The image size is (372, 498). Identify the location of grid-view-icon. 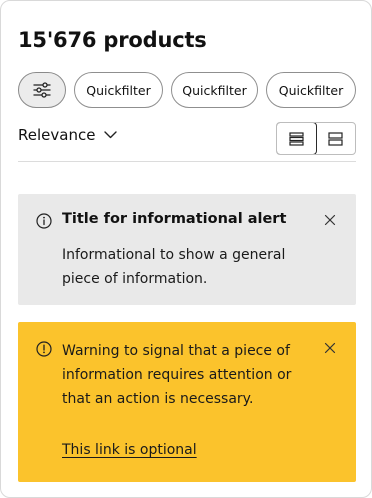
(335, 138).